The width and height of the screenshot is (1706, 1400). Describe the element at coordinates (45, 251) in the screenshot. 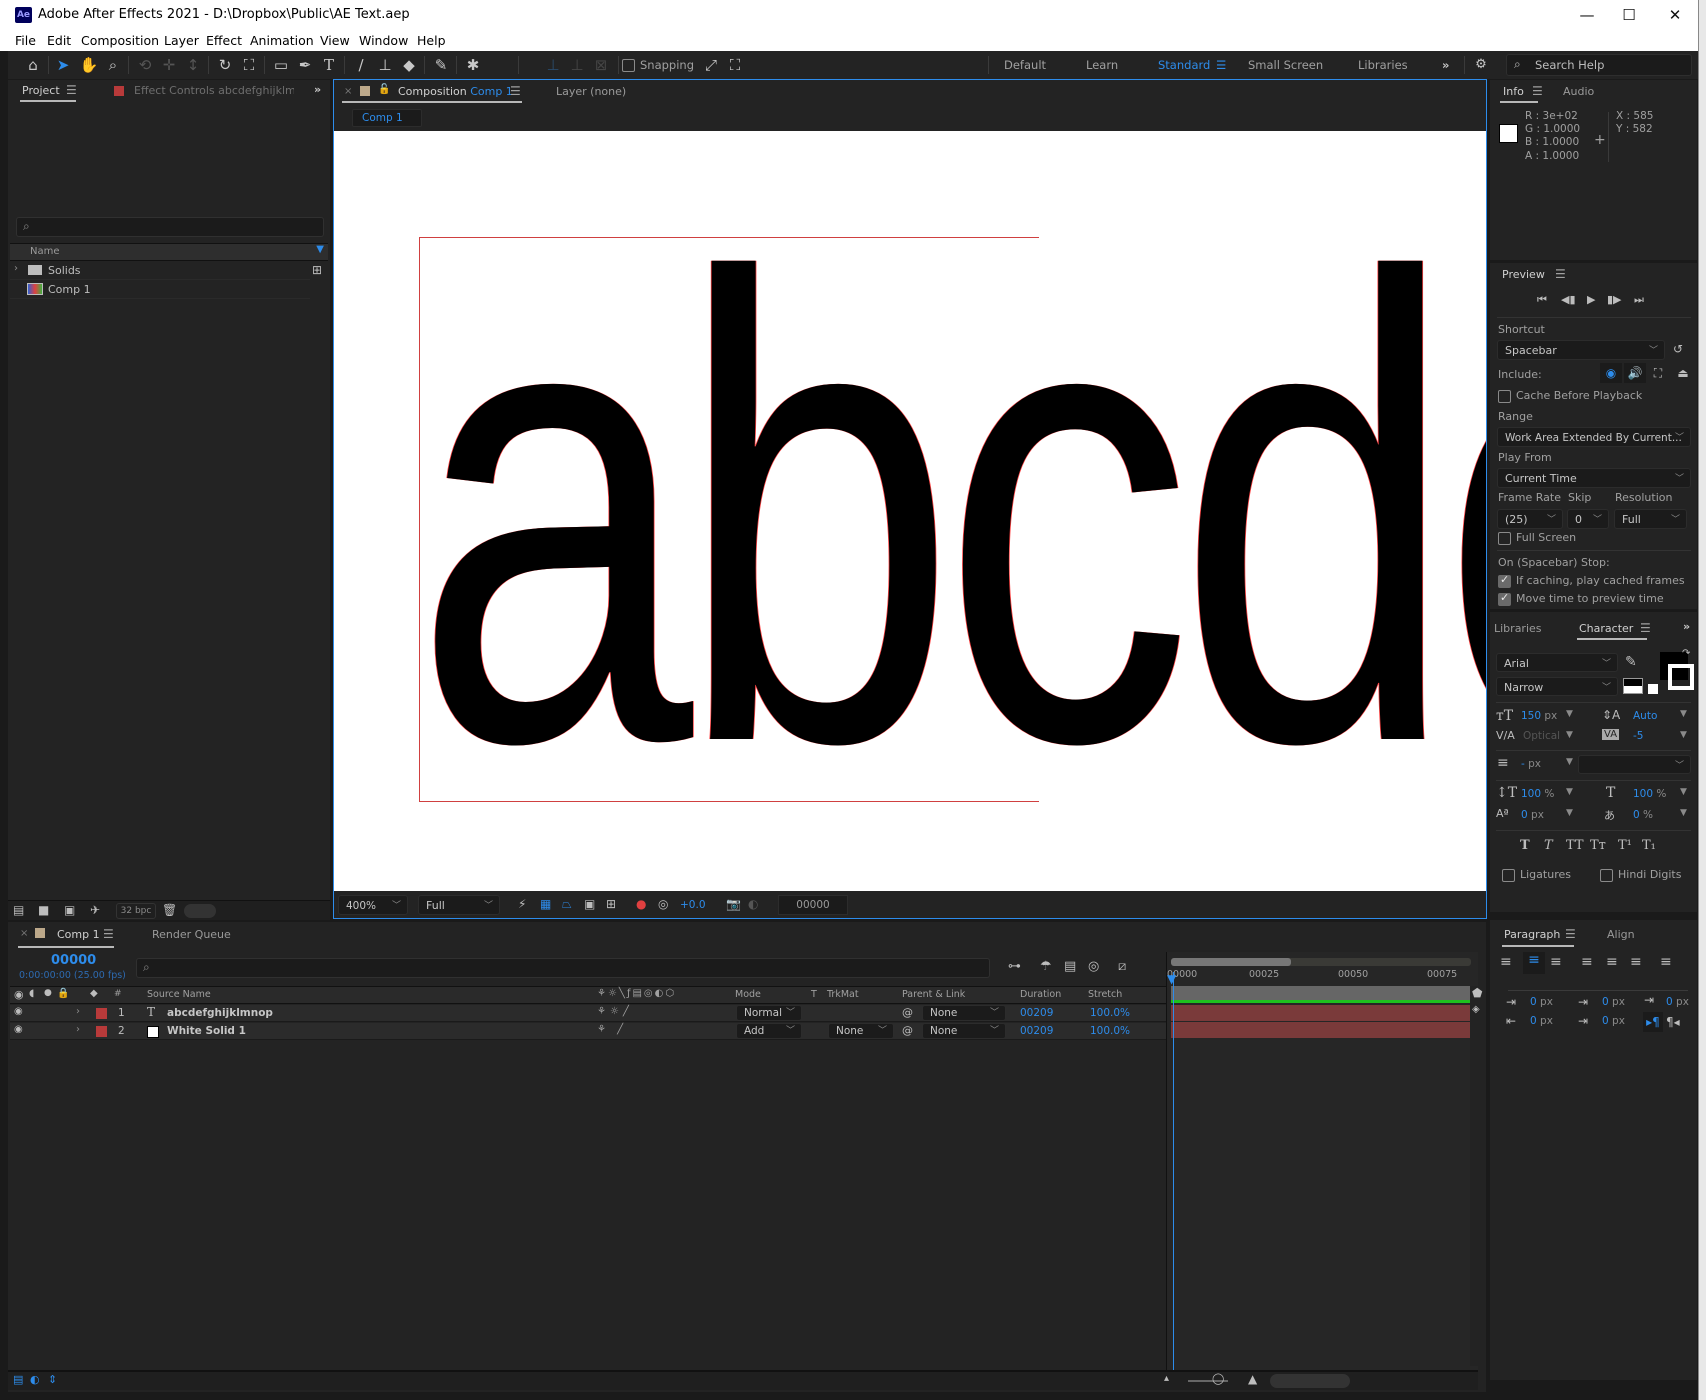

I see `column-name: Name` at that location.